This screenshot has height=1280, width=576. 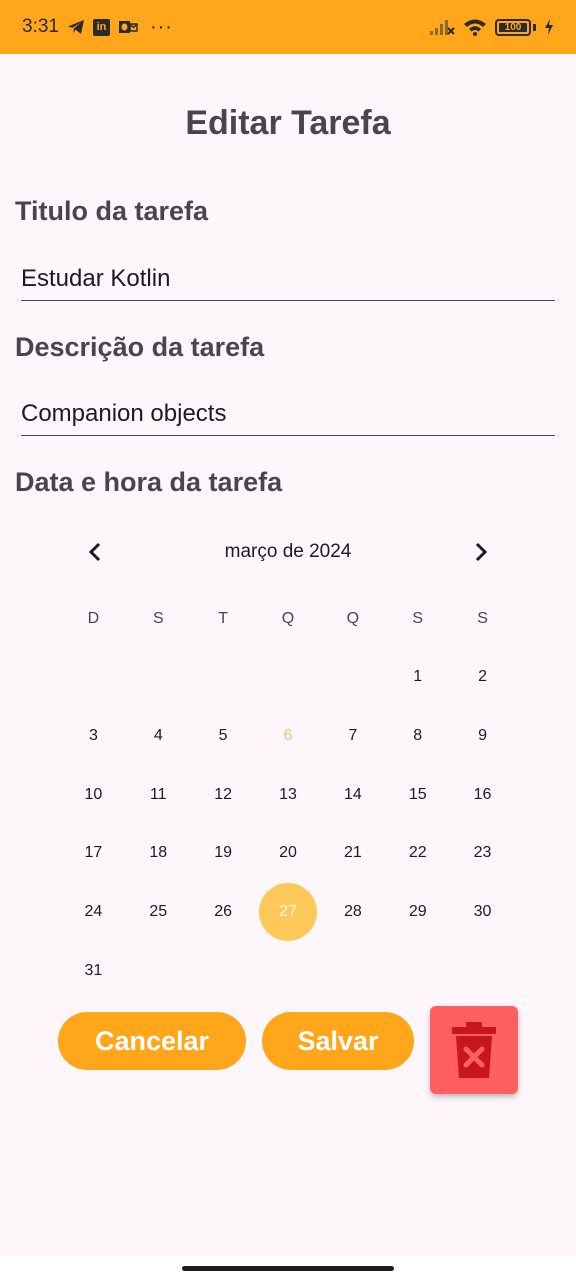 I want to click on calendar-day-number: 23, so click(x=482, y=853).